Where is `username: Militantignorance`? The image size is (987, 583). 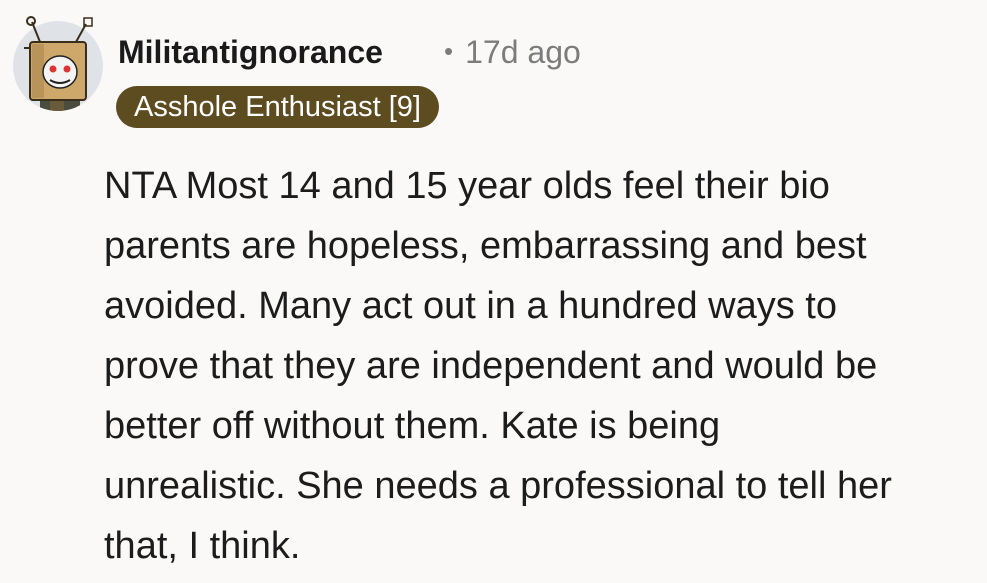
username: Militantignorance is located at coordinates (250, 52).